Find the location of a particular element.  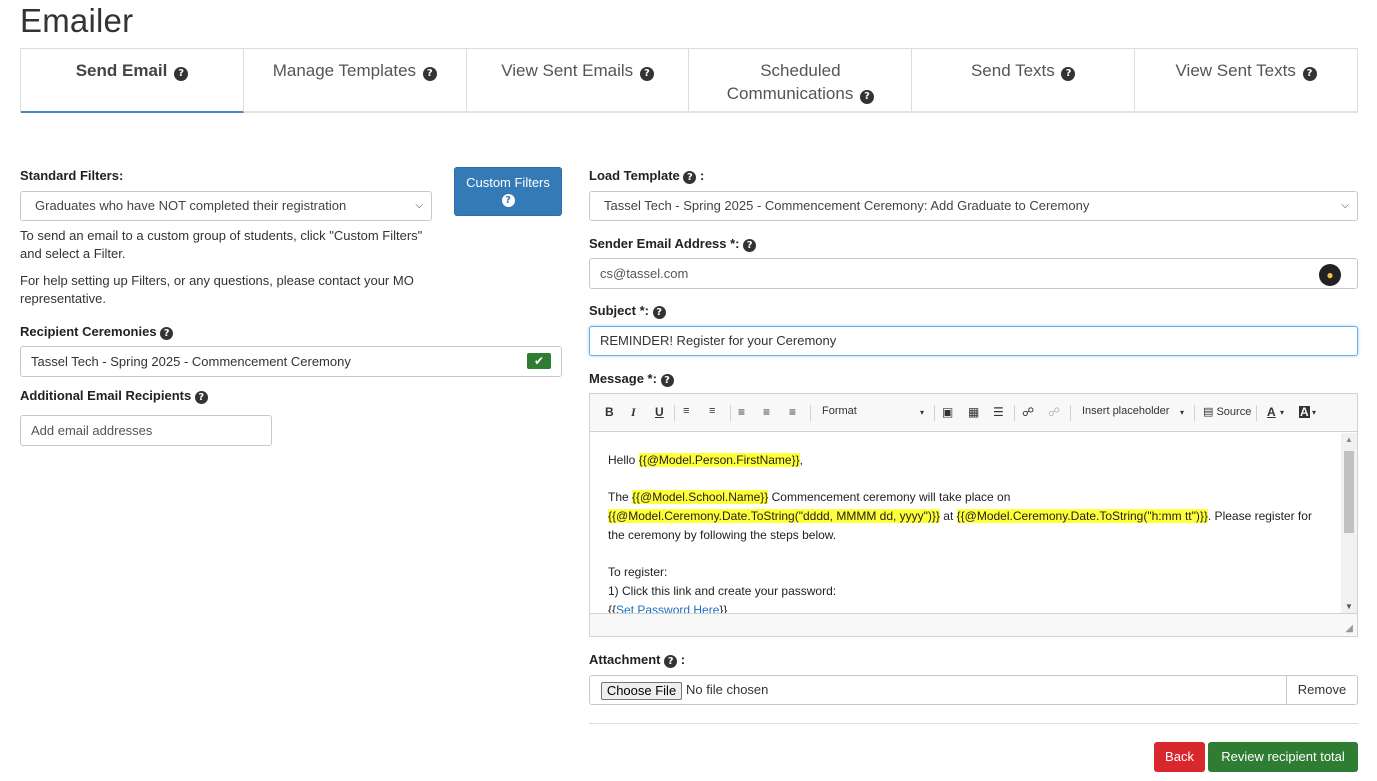

source-label: Source is located at coordinates (1234, 412).